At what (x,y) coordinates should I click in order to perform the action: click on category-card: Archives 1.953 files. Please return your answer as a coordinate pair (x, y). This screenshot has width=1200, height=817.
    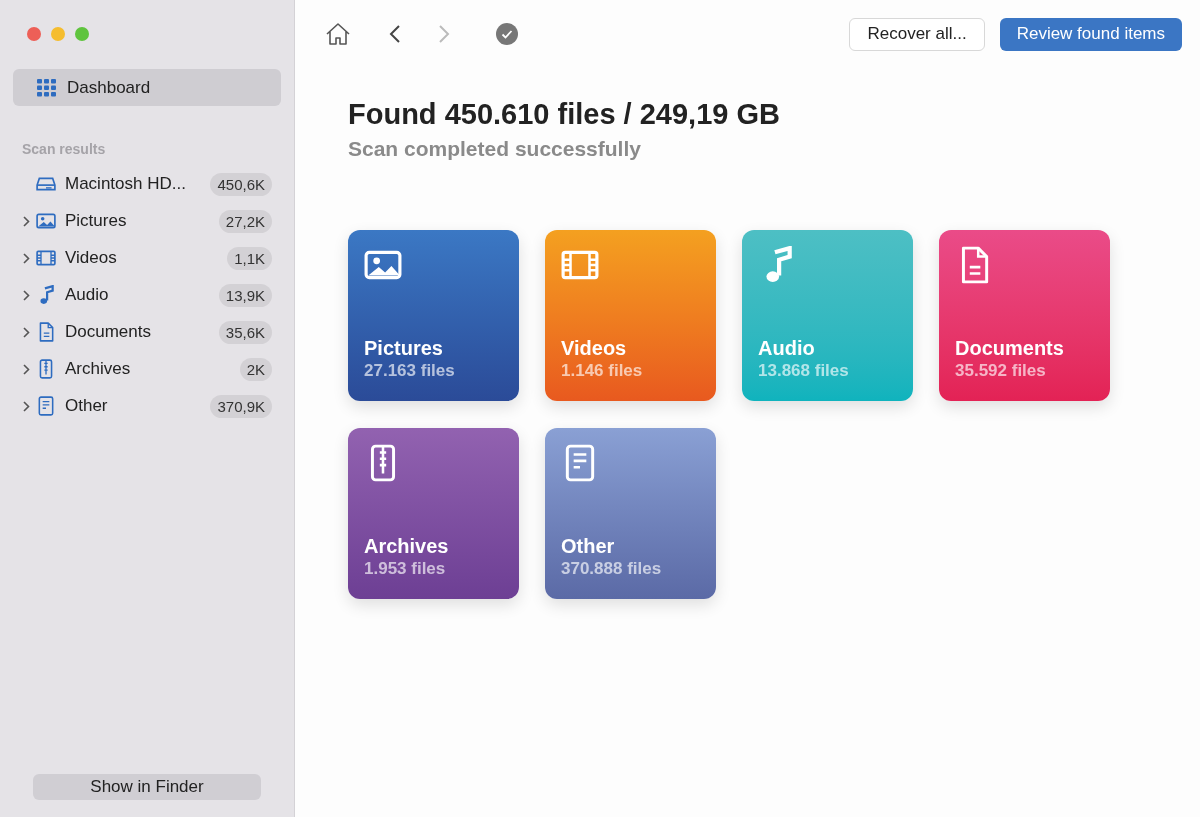
    Looking at the image, I should click on (433, 513).